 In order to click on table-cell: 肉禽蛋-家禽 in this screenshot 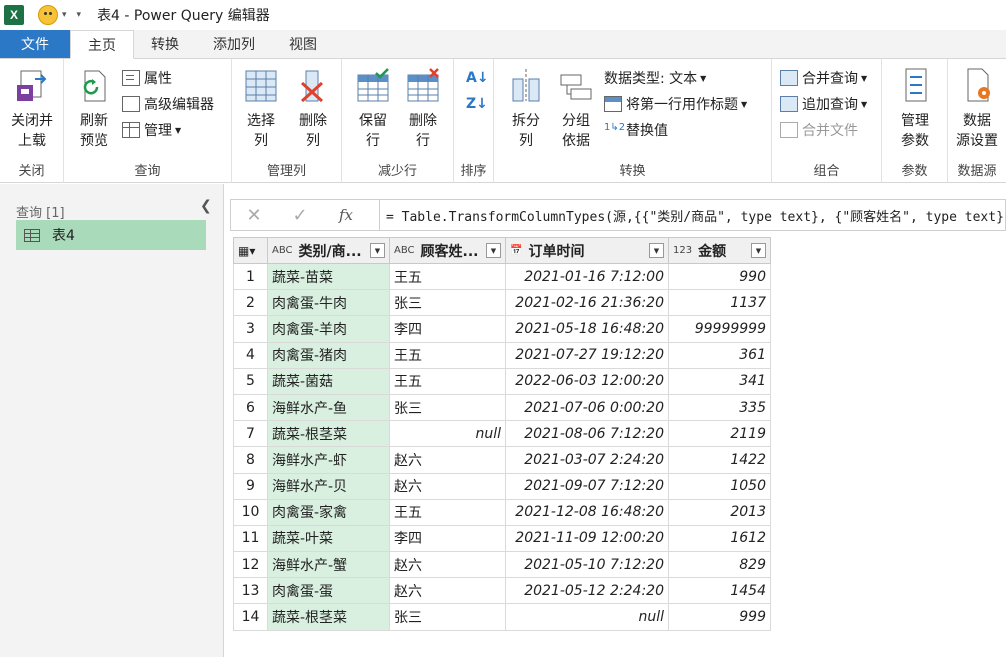, I will do `click(328, 512)`.